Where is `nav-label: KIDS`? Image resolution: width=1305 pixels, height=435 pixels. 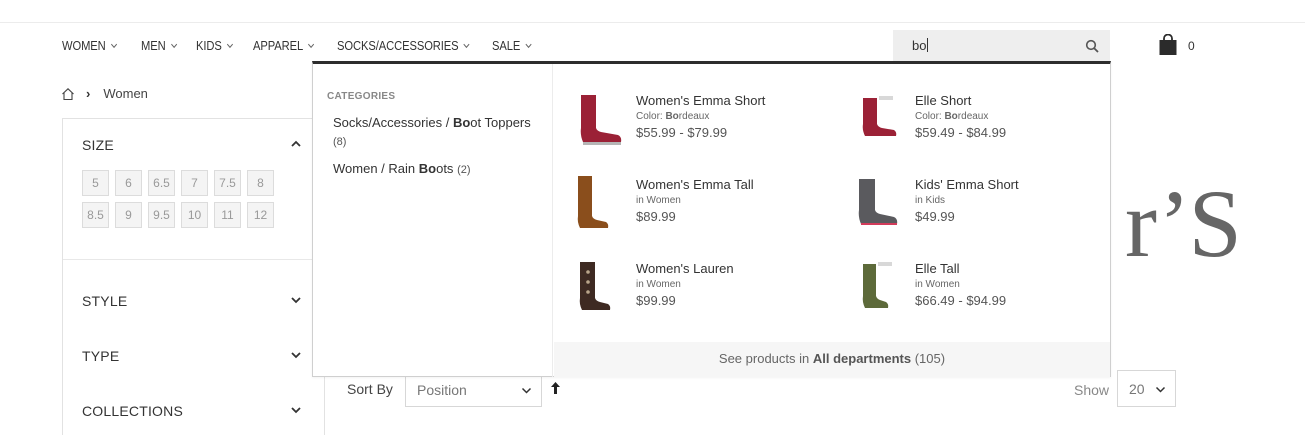 nav-label: KIDS is located at coordinates (209, 45).